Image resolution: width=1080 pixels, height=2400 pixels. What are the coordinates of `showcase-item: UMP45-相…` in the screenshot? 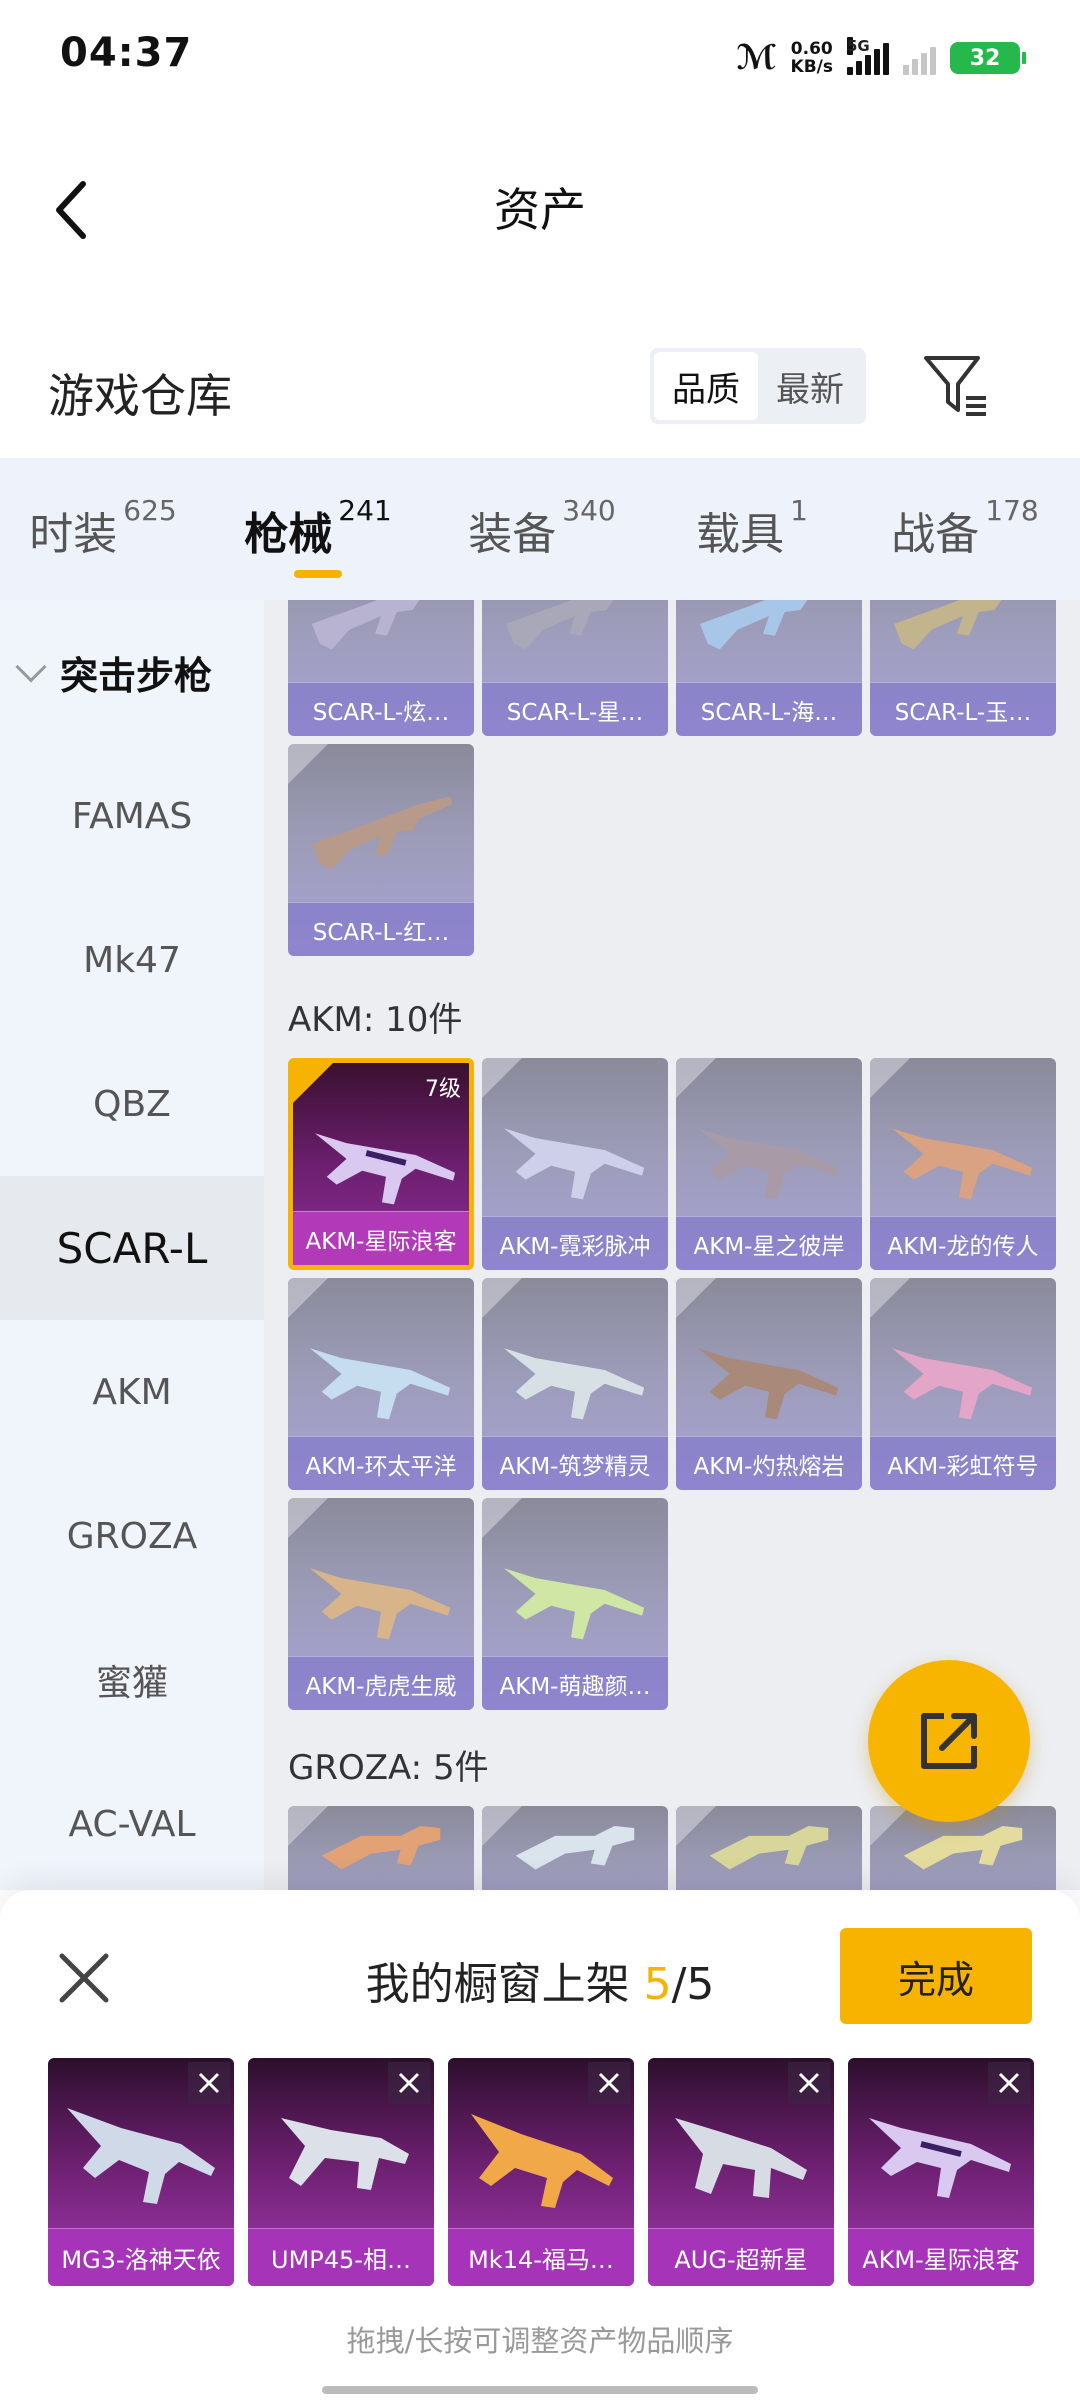 It's located at (341, 2172).